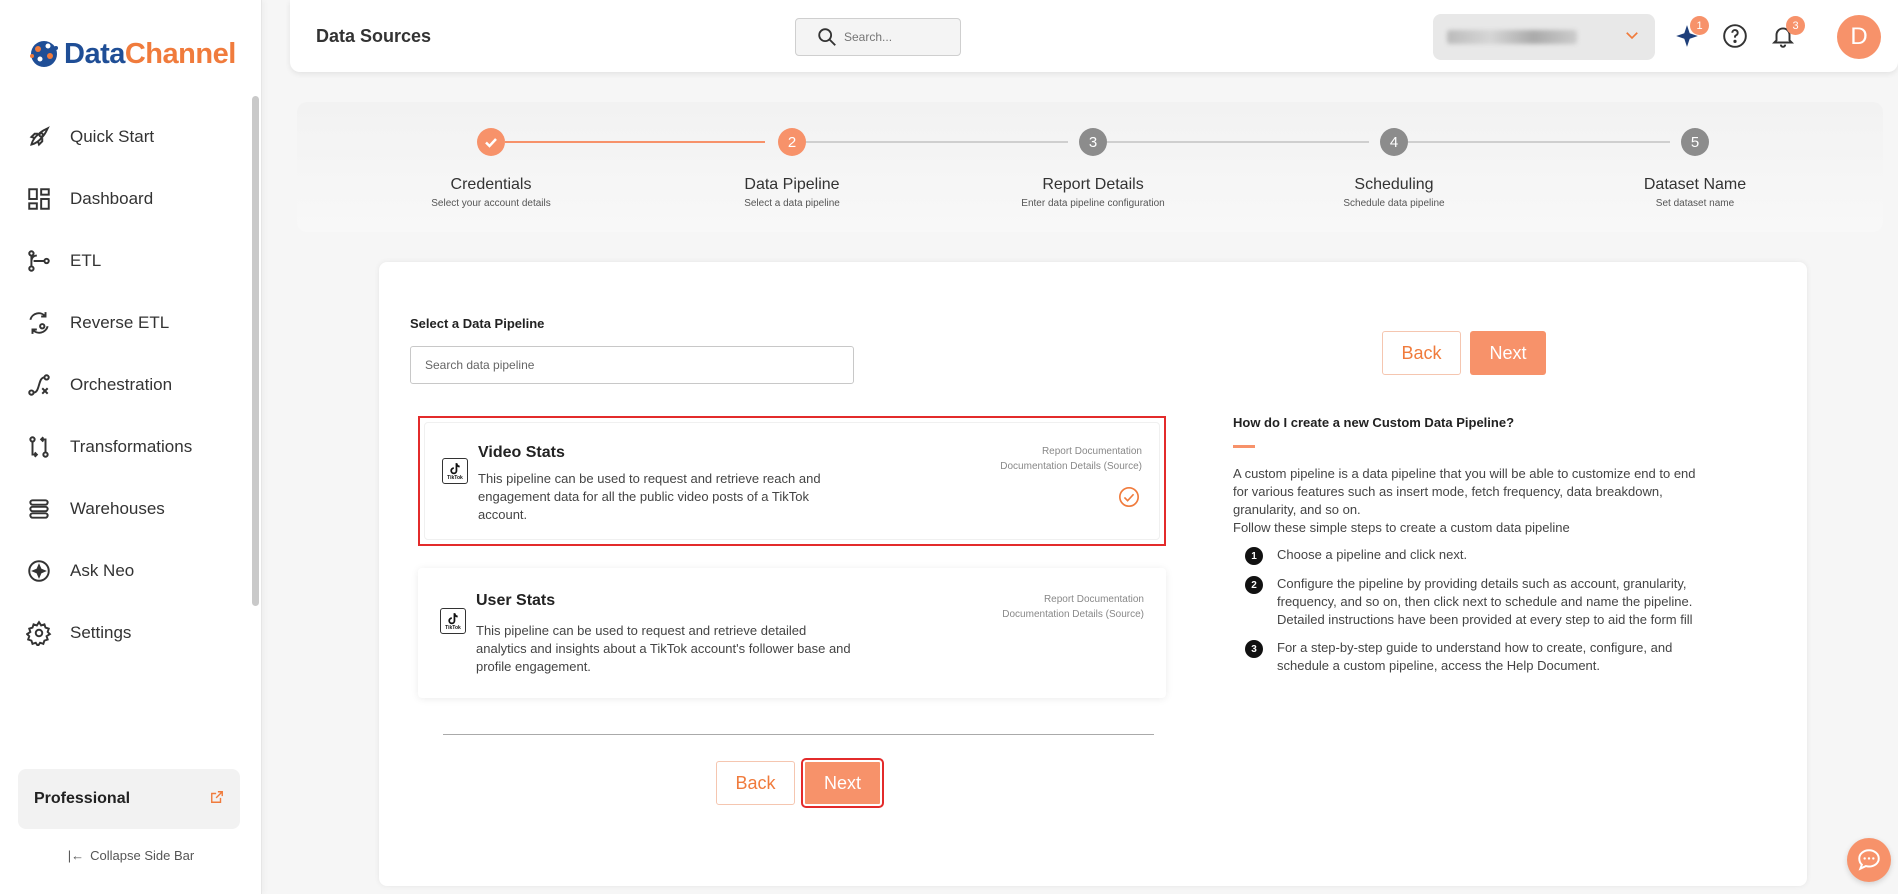  I want to click on sidebar-item-quick-start: Quick Start, so click(125, 137).